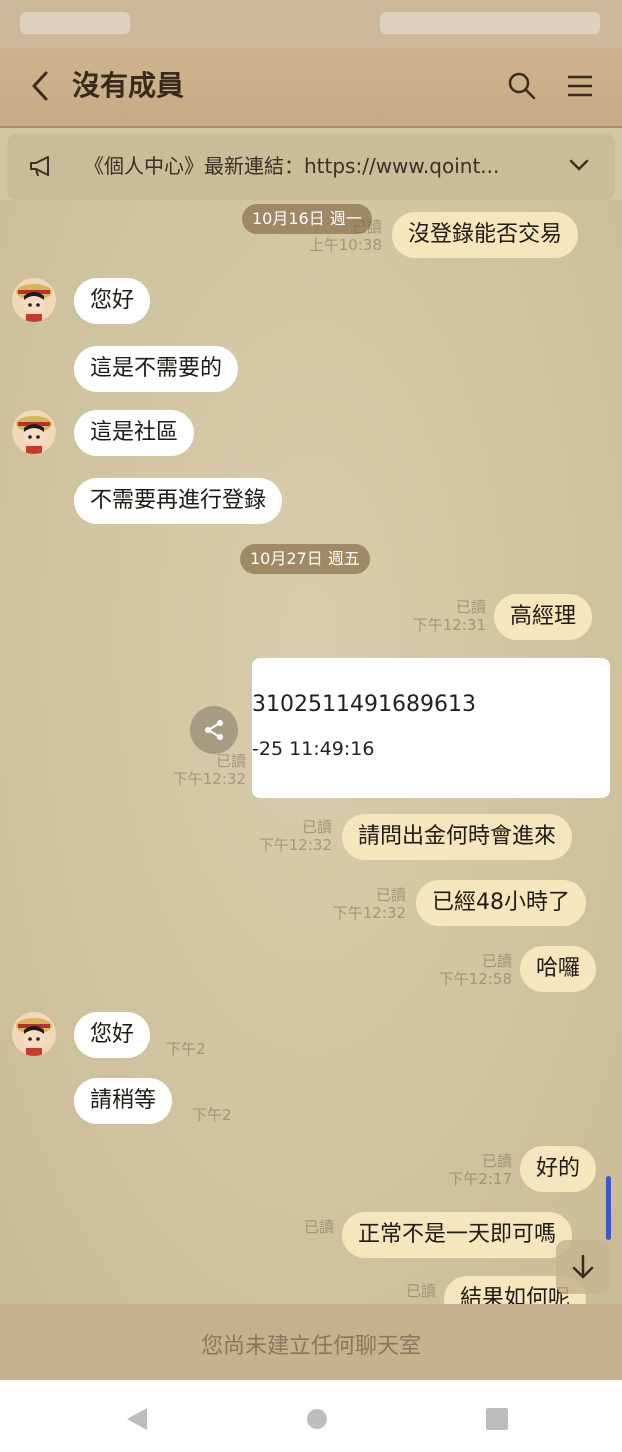 This screenshot has width=622, height=1452. I want to click on message-meta: 已讀 下午12:31, so click(445, 616).